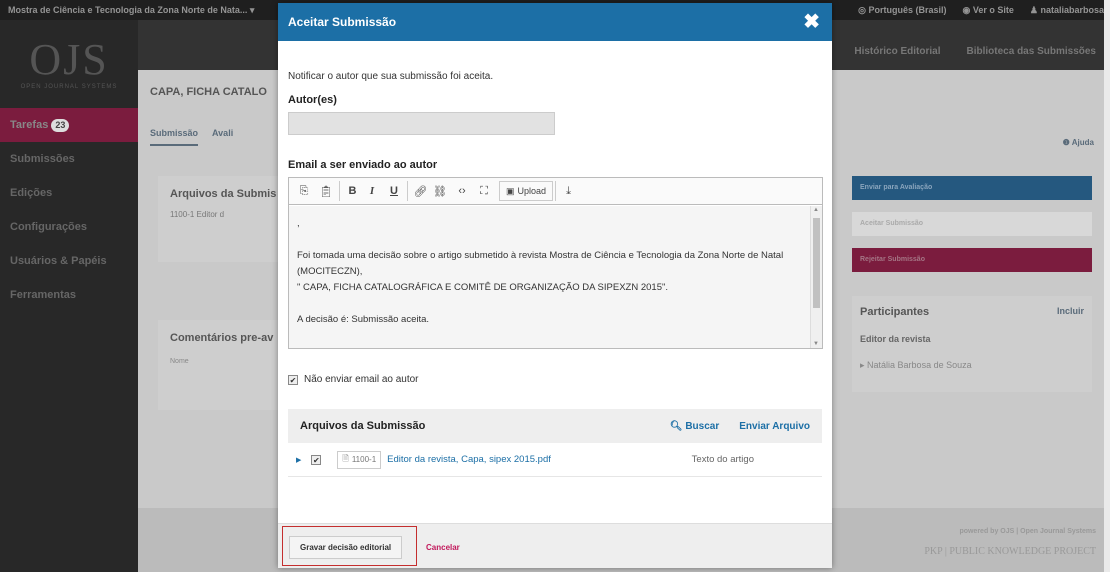 This screenshot has width=1110, height=572. I want to click on upload-button: ▣ Upload, so click(526, 191).